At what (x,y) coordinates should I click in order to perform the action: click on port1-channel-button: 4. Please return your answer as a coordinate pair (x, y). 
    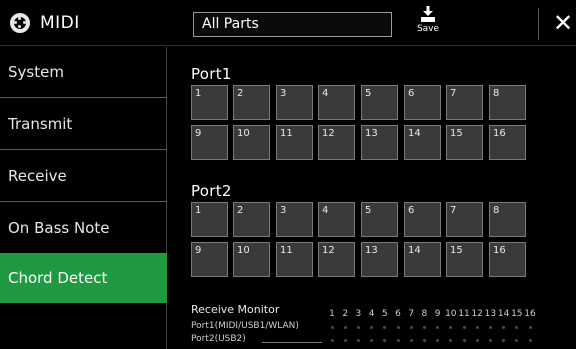
    Looking at the image, I should click on (336, 102).